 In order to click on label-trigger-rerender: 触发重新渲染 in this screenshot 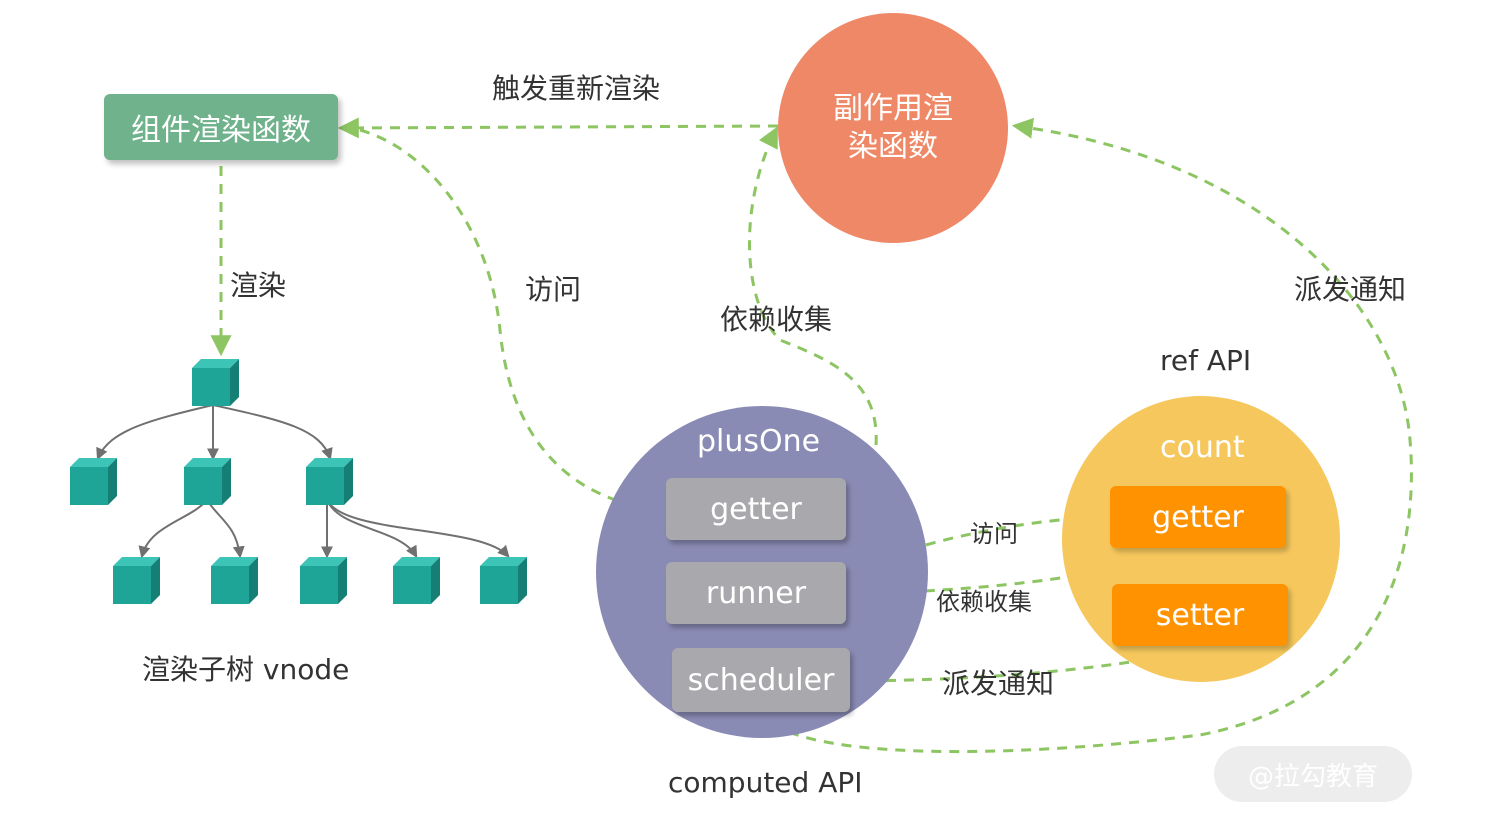, I will do `click(576, 88)`.